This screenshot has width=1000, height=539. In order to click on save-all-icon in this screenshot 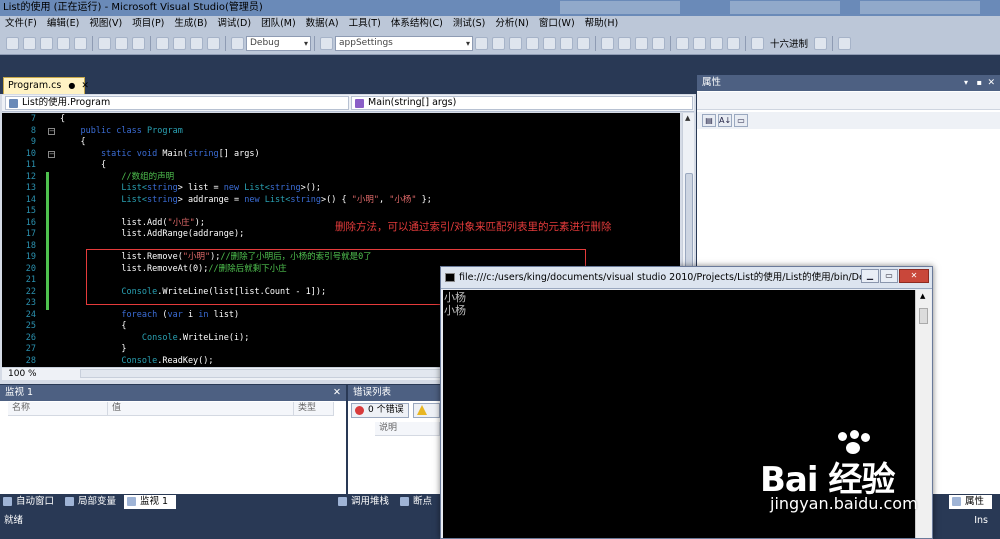, I will do `click(80, 43)`.